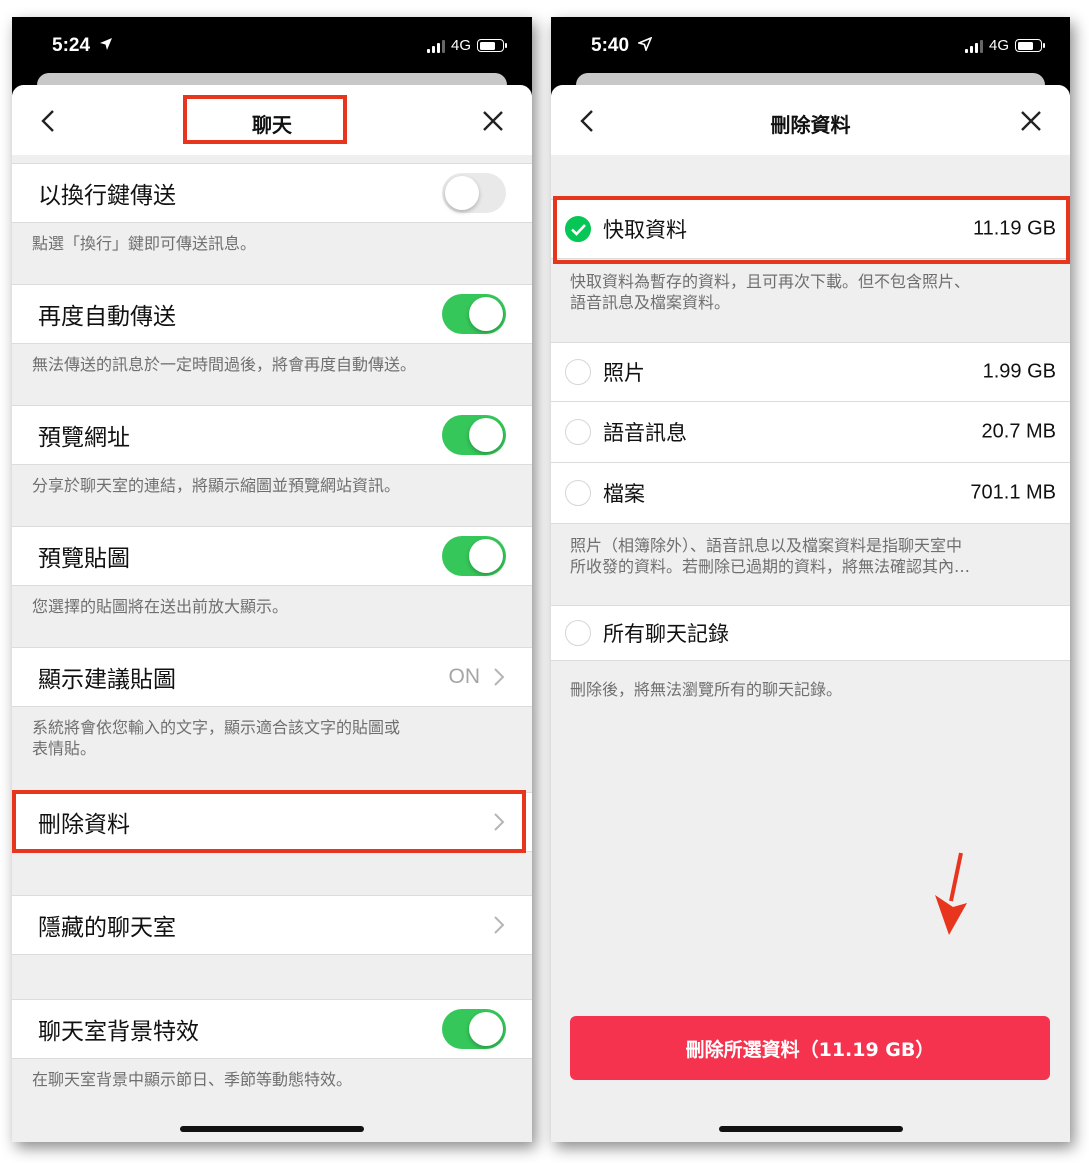 Image resolution: width=1089 pixels, height=1163 pixels. I want to click on setting-description: 在聊天室背景中顯示節日、季節等動態特效。, so click(192, 1079).